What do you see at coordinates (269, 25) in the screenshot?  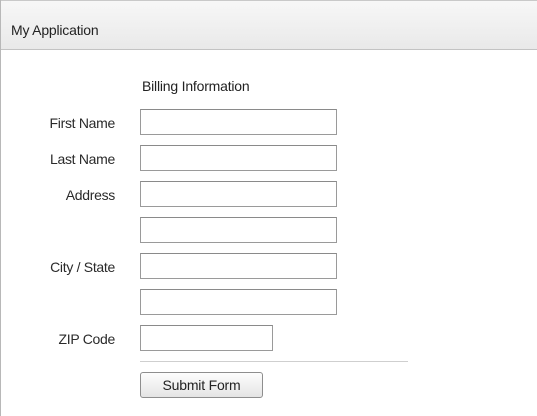 I see `title-bar: My Application` at bounding box center [269, 25].